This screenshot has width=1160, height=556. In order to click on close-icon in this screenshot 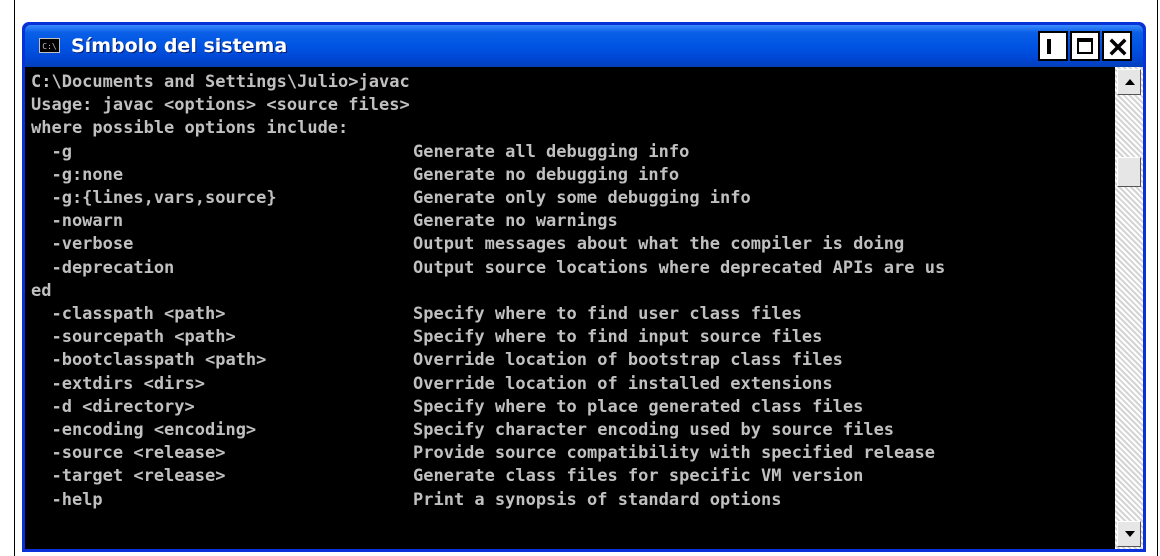, I will do `click(1118, 47)`.